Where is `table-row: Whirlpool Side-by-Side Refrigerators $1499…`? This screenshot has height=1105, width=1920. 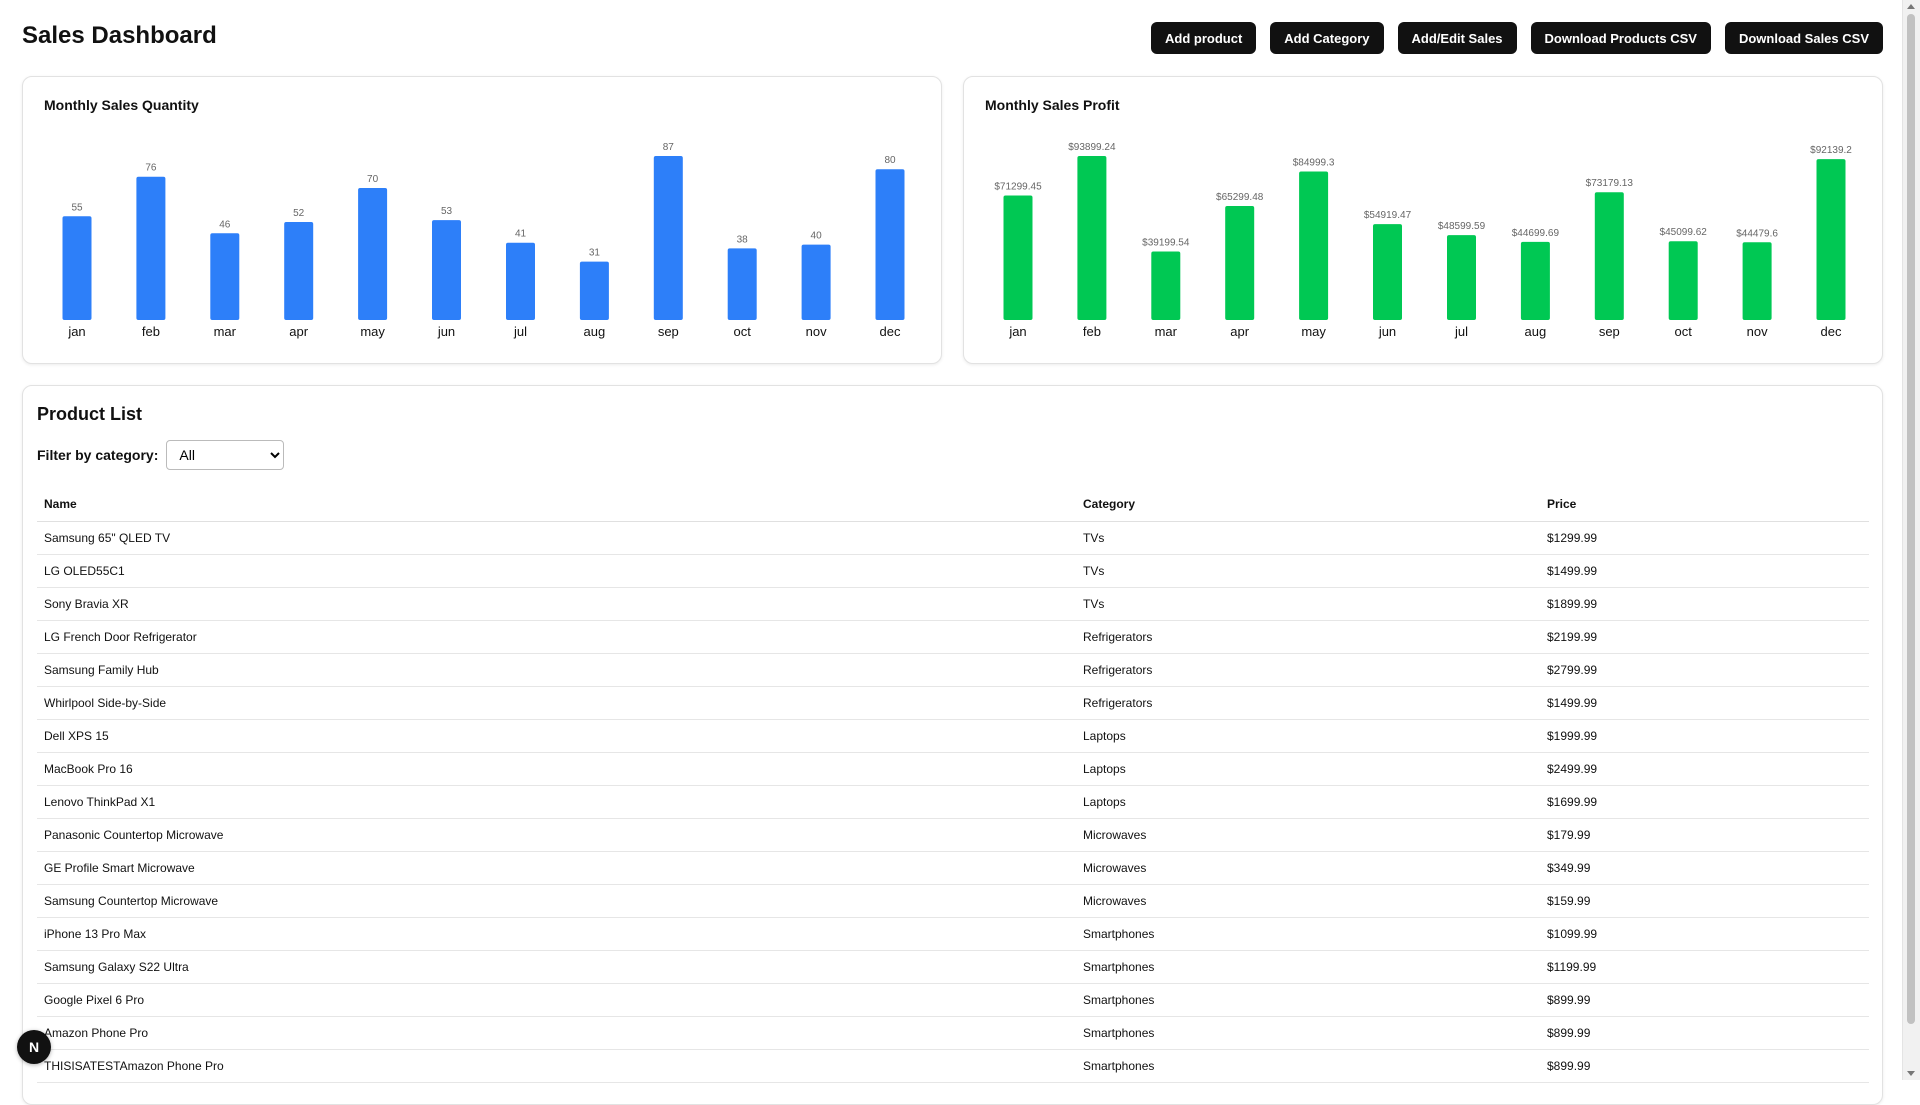 table-row: Whirlpool Side-by-Side Refrigerators $1499… is located at coordinates (953, 703).